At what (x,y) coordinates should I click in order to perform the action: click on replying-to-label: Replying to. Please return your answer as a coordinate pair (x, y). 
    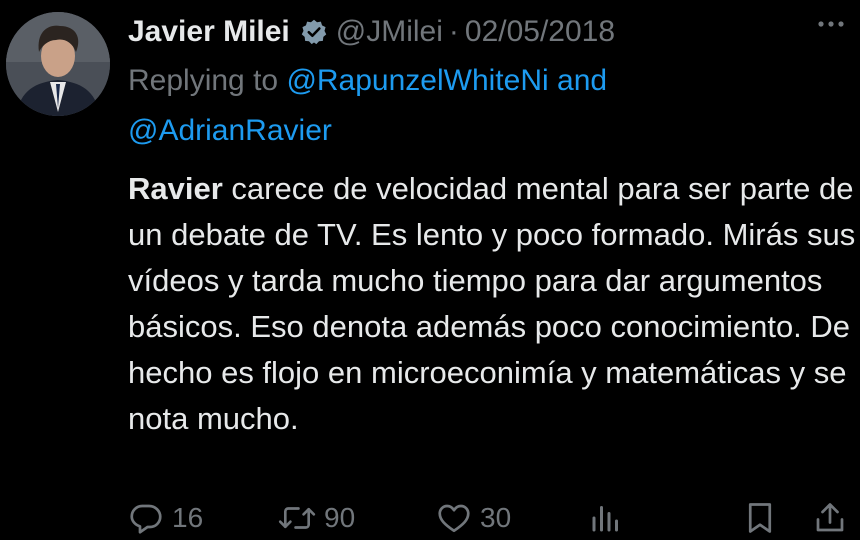
    Looking at the image, I should click on (203, 80).